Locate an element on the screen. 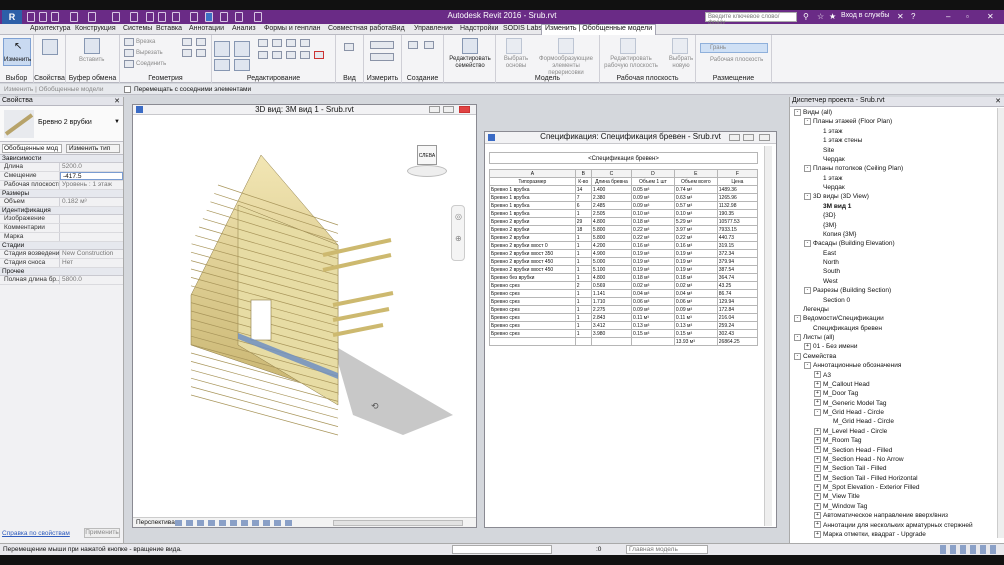 The width and height of the screenshot is (1004, 565). workset-dropdown is located at coordinates (502, 549).